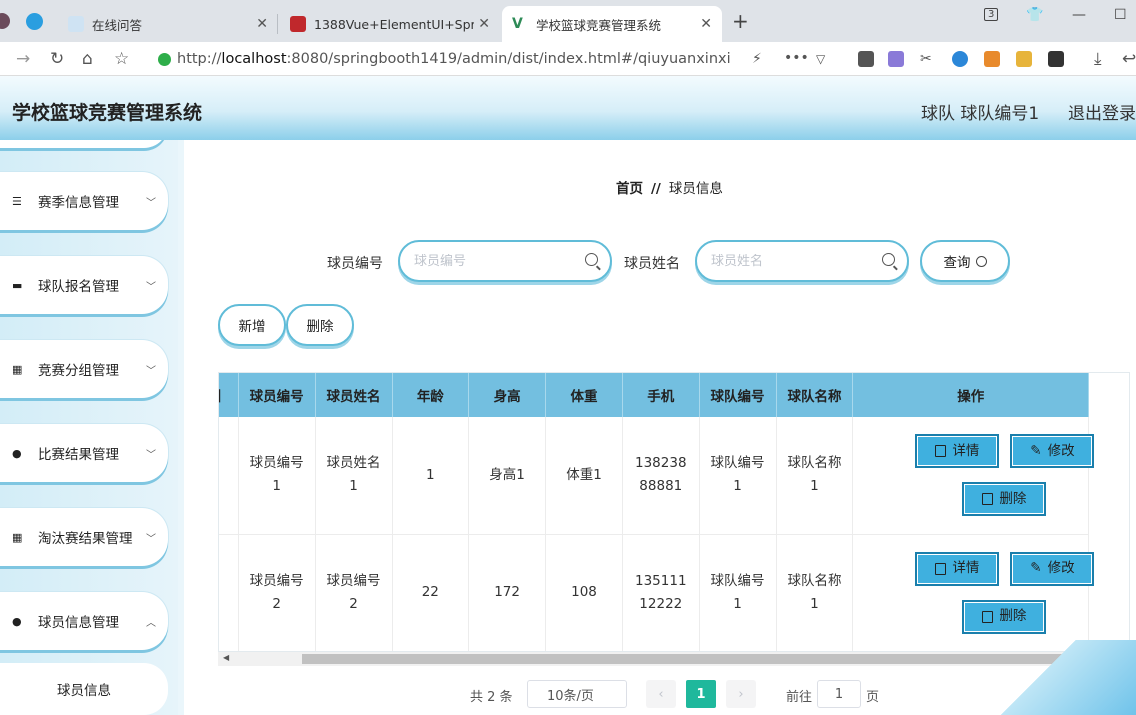  I want to click on sidebar-item-knockout: ▦ 淘汰赛结果管理 ﹀, so click(84, 537).